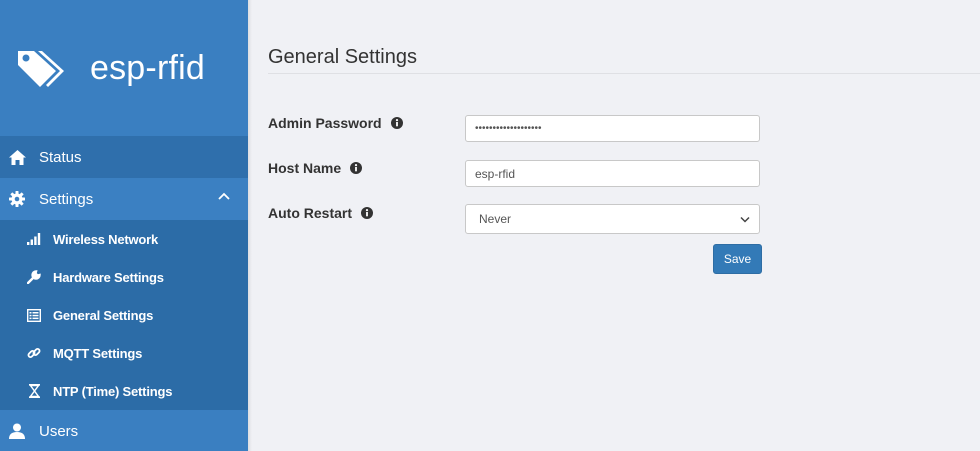 The image size is (980, 451). I want to click on host-name-label: Host Name, so click(315, 168).